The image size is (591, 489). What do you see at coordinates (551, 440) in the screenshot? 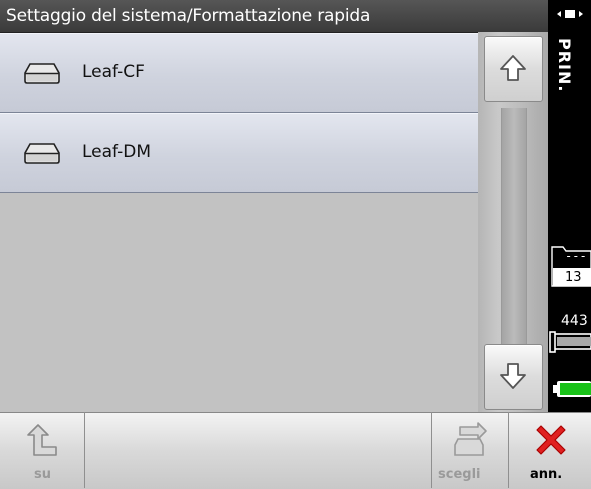
I see `close-icon` at bounding box center [551, 440].